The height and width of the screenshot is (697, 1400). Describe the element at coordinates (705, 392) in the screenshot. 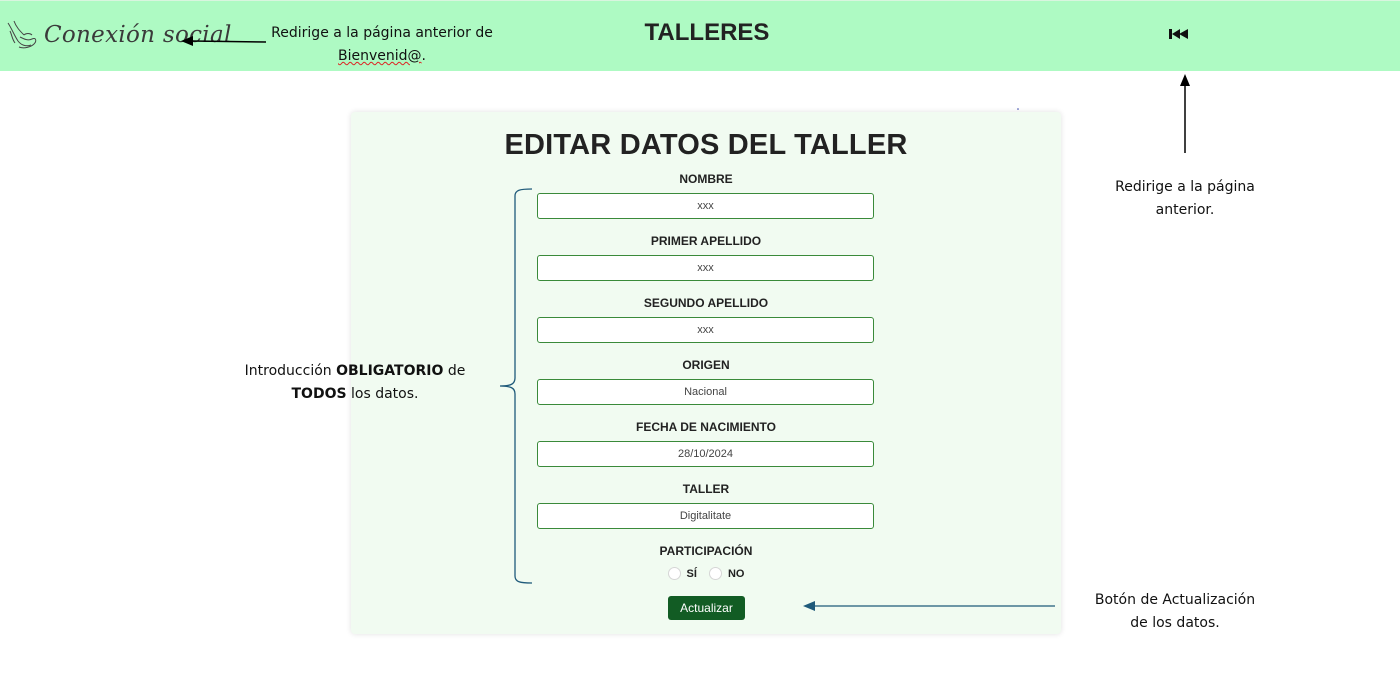

I see `origen-input` at that location.